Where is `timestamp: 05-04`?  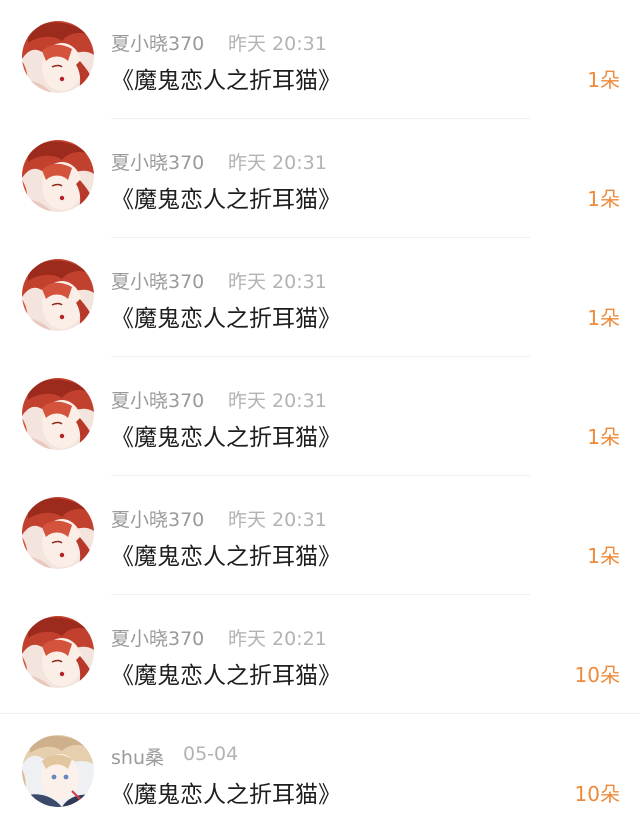
timestamp: 05-04 is located at coordinates (211, 754).